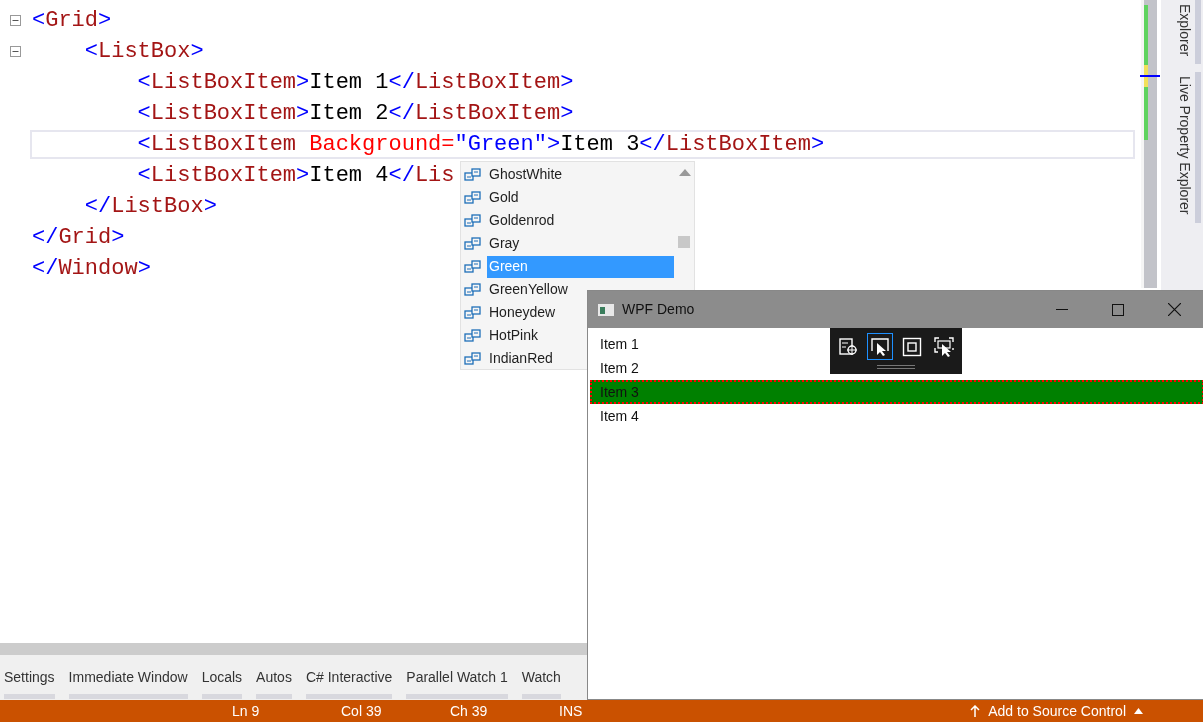 The height and width of the screenshot is (722, 1203). Describe the element at coordinates (78, 238) in the screenshot. I see `code-line: </Grid>` at that location.